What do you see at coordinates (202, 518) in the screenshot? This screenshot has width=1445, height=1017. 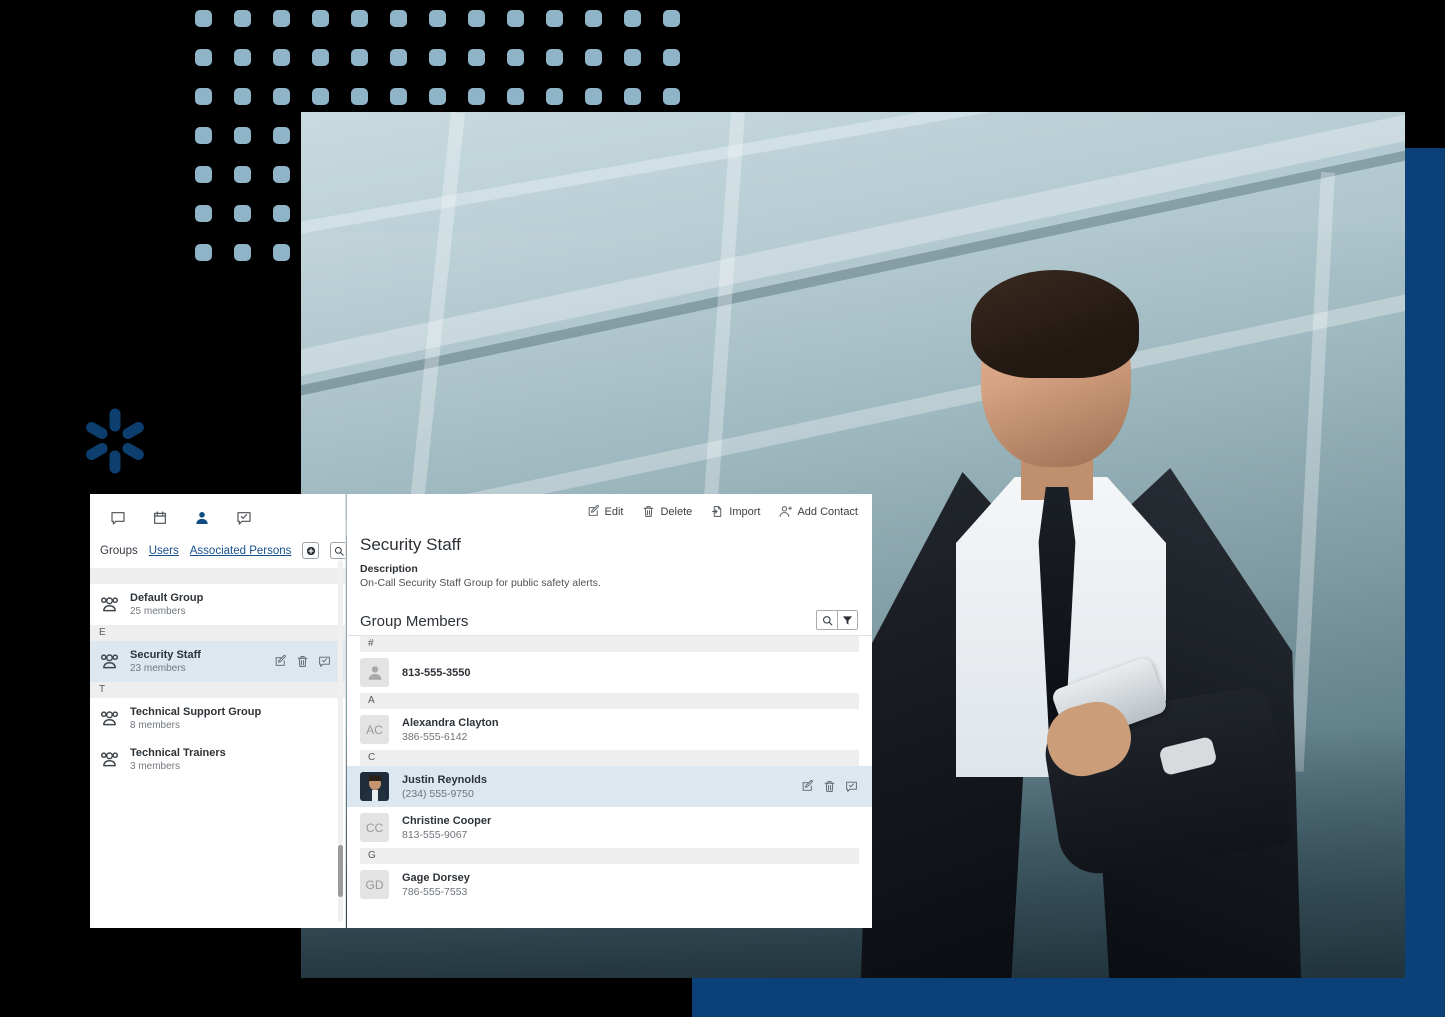 I see `contacts-icon` at bounding box center [202, 518].